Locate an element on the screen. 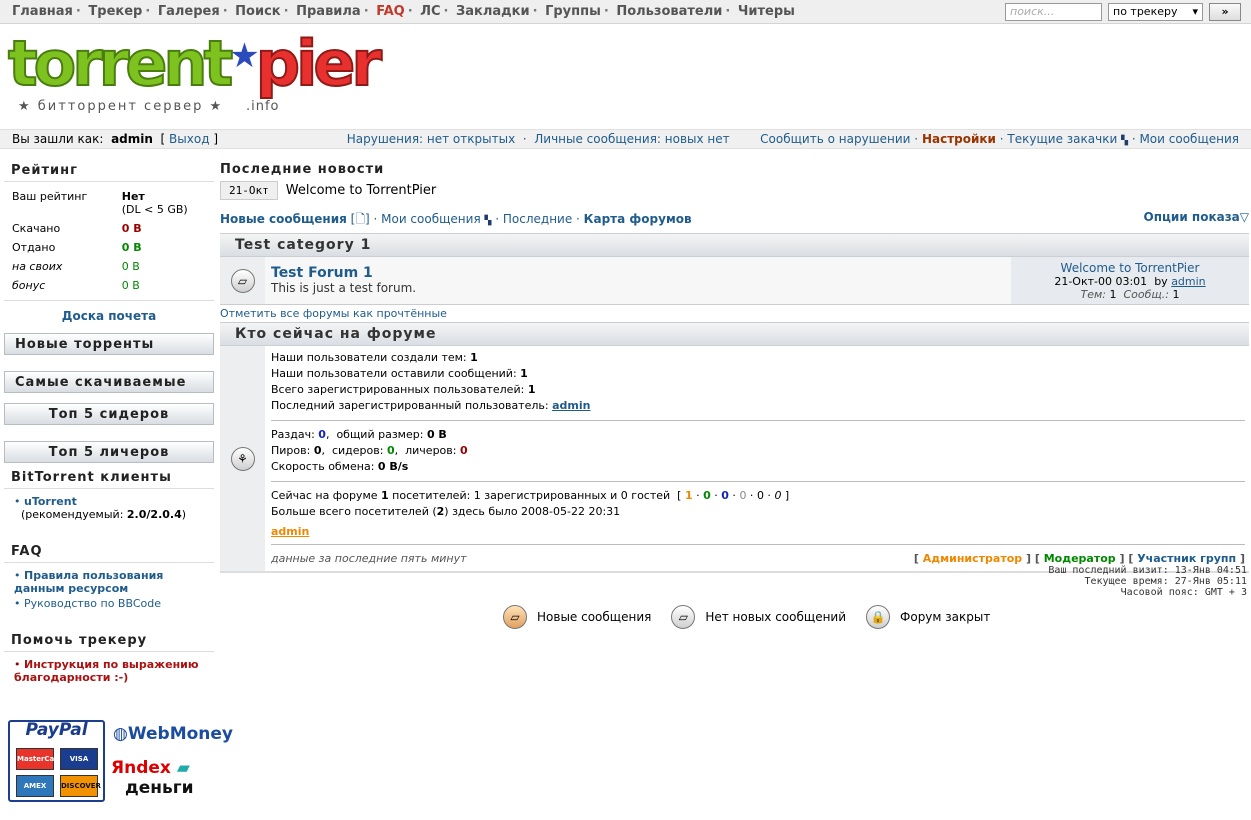  chevron-down-icon: ▾ is located at coordinates (1195, 11).